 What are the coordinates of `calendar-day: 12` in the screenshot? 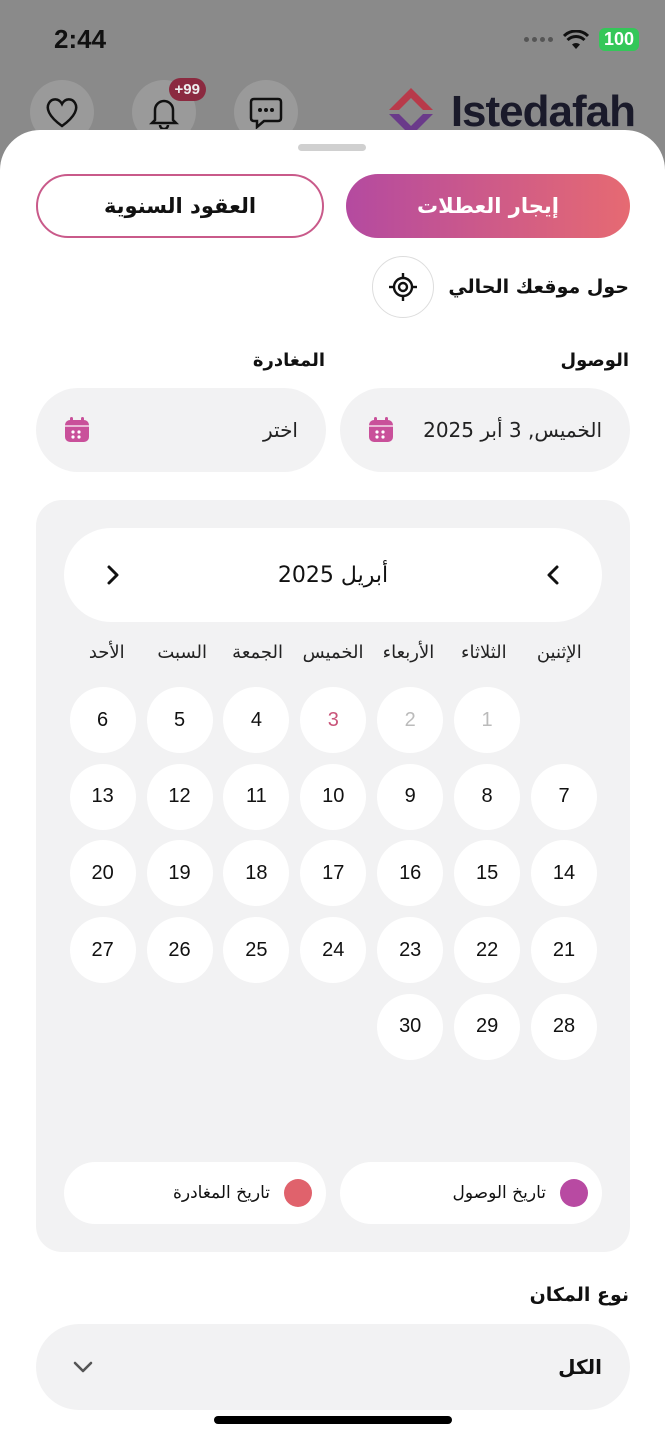 It's located at (179, 796).